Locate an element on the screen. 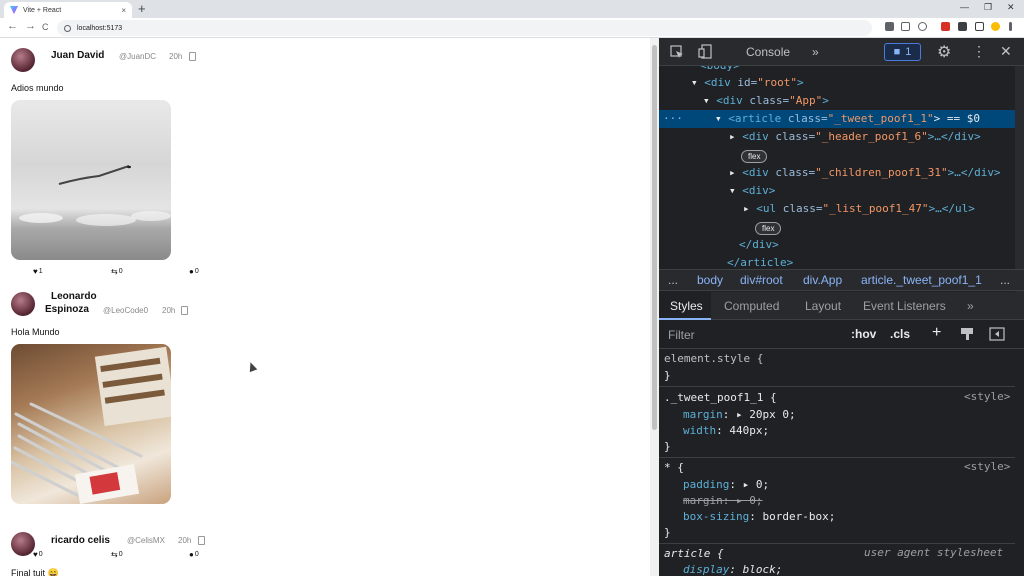  hov-toggle: :hov is located at coordinates (863, 334).